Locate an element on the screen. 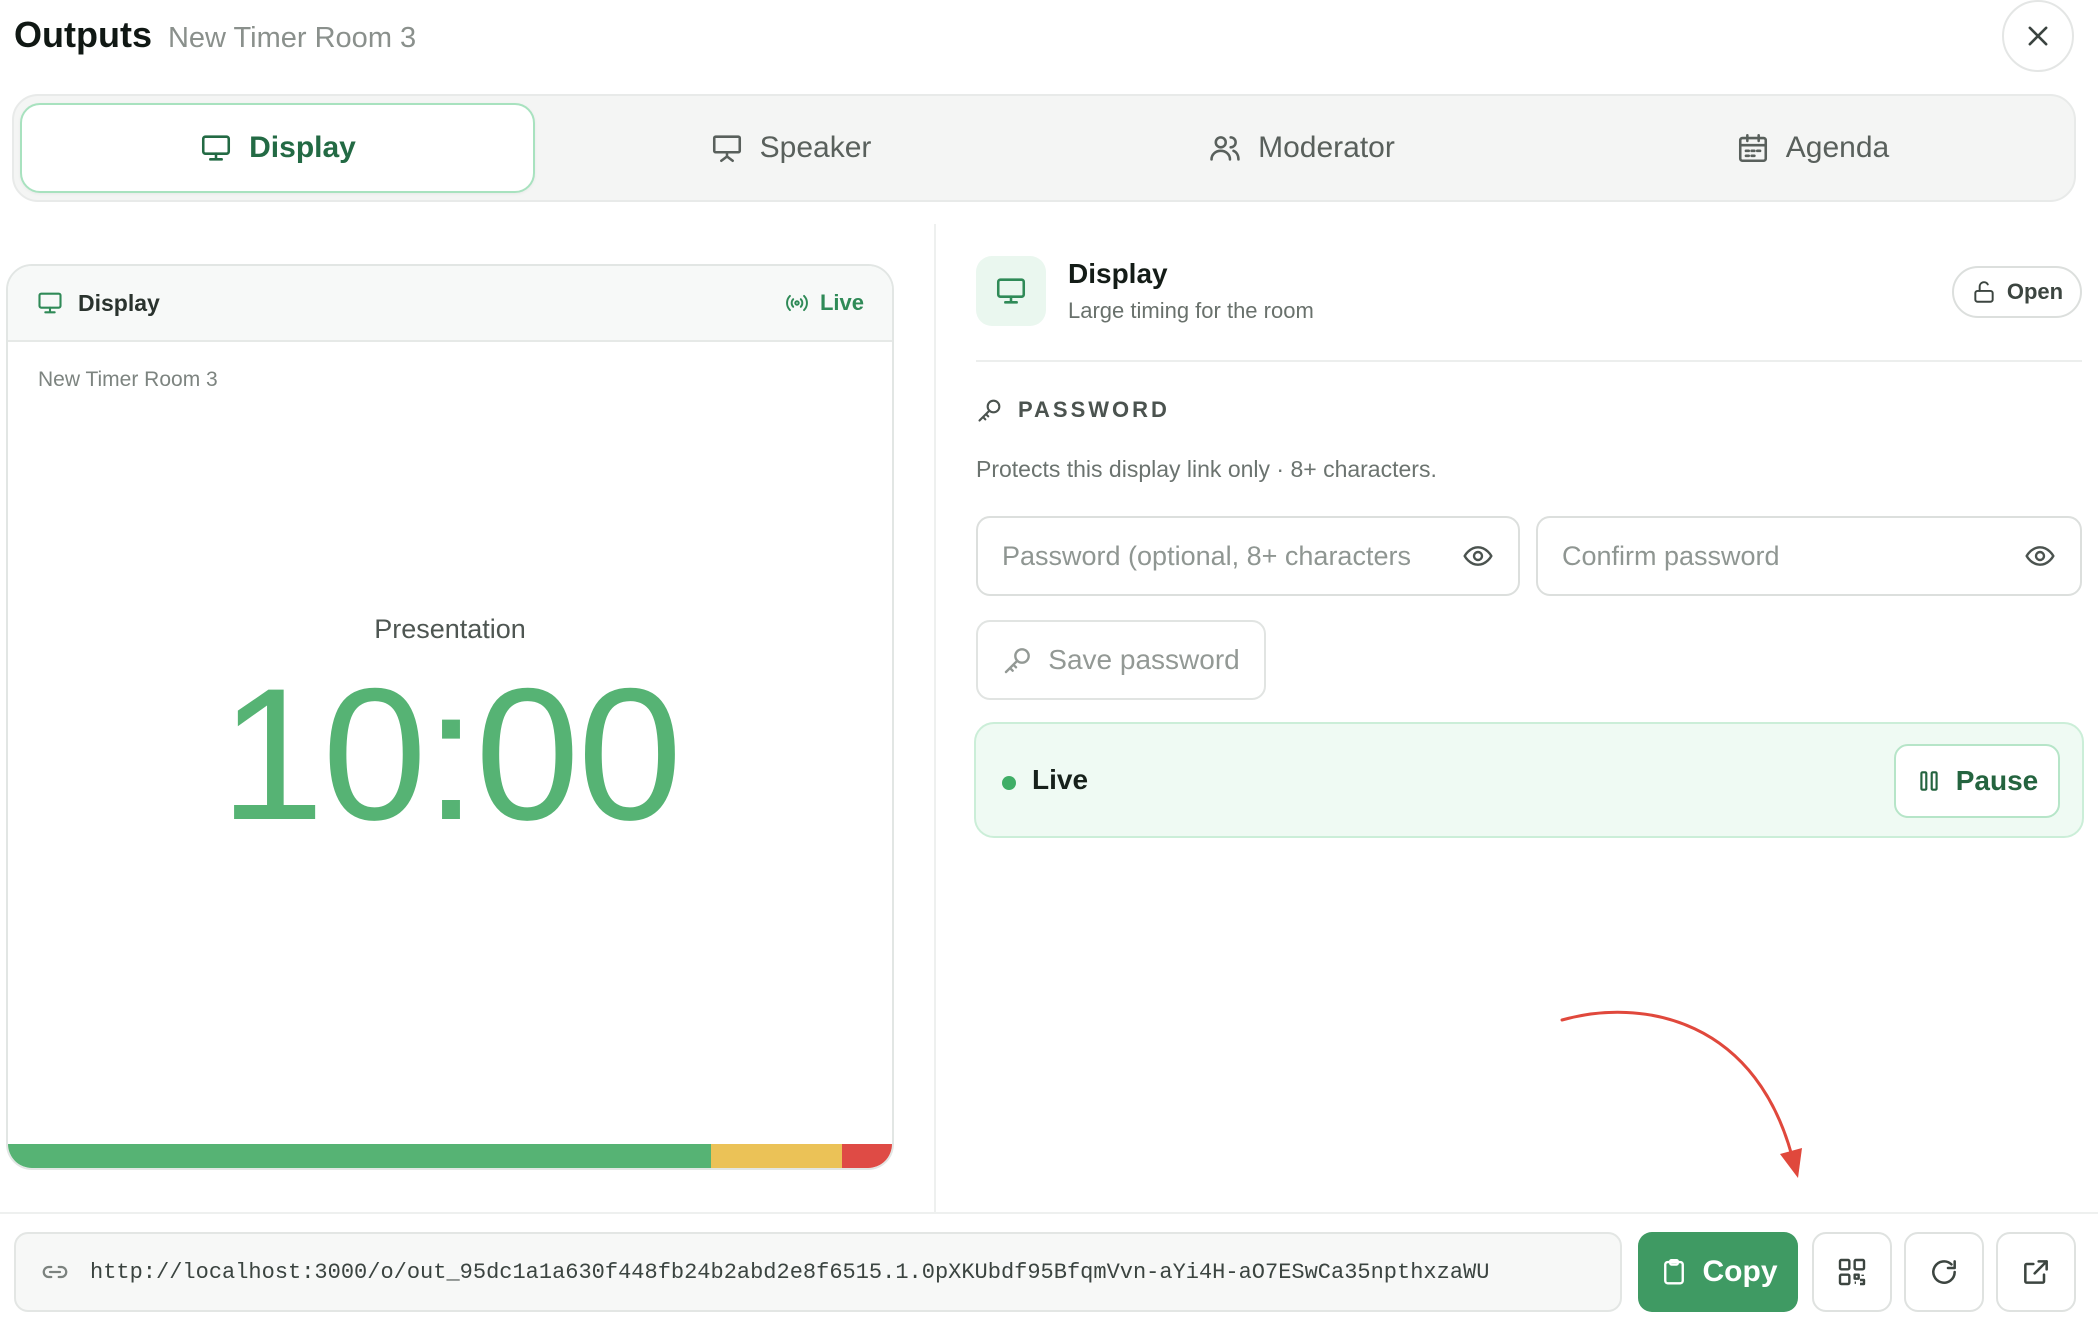 The image size is (2098, 1324). calendar-icon is located at coordinates (1752, 148).